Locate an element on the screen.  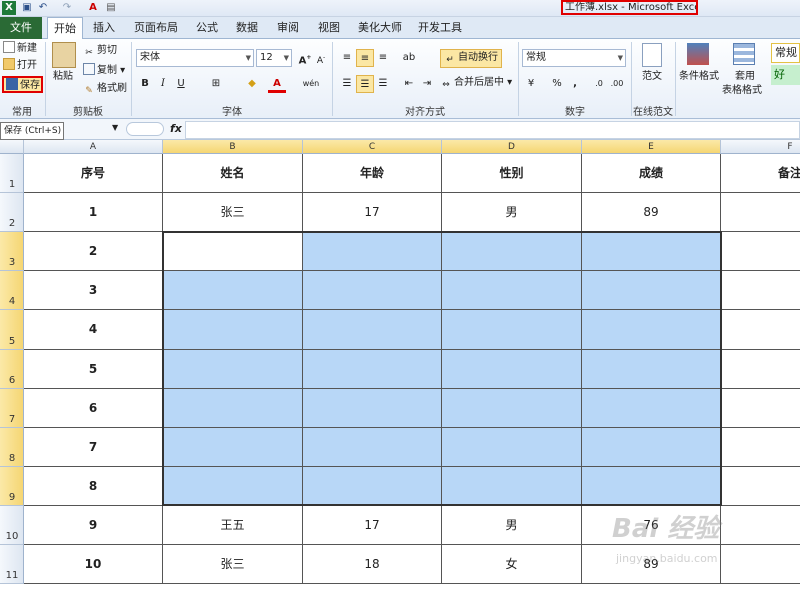
formula-input is located at coordinates (492, 130).